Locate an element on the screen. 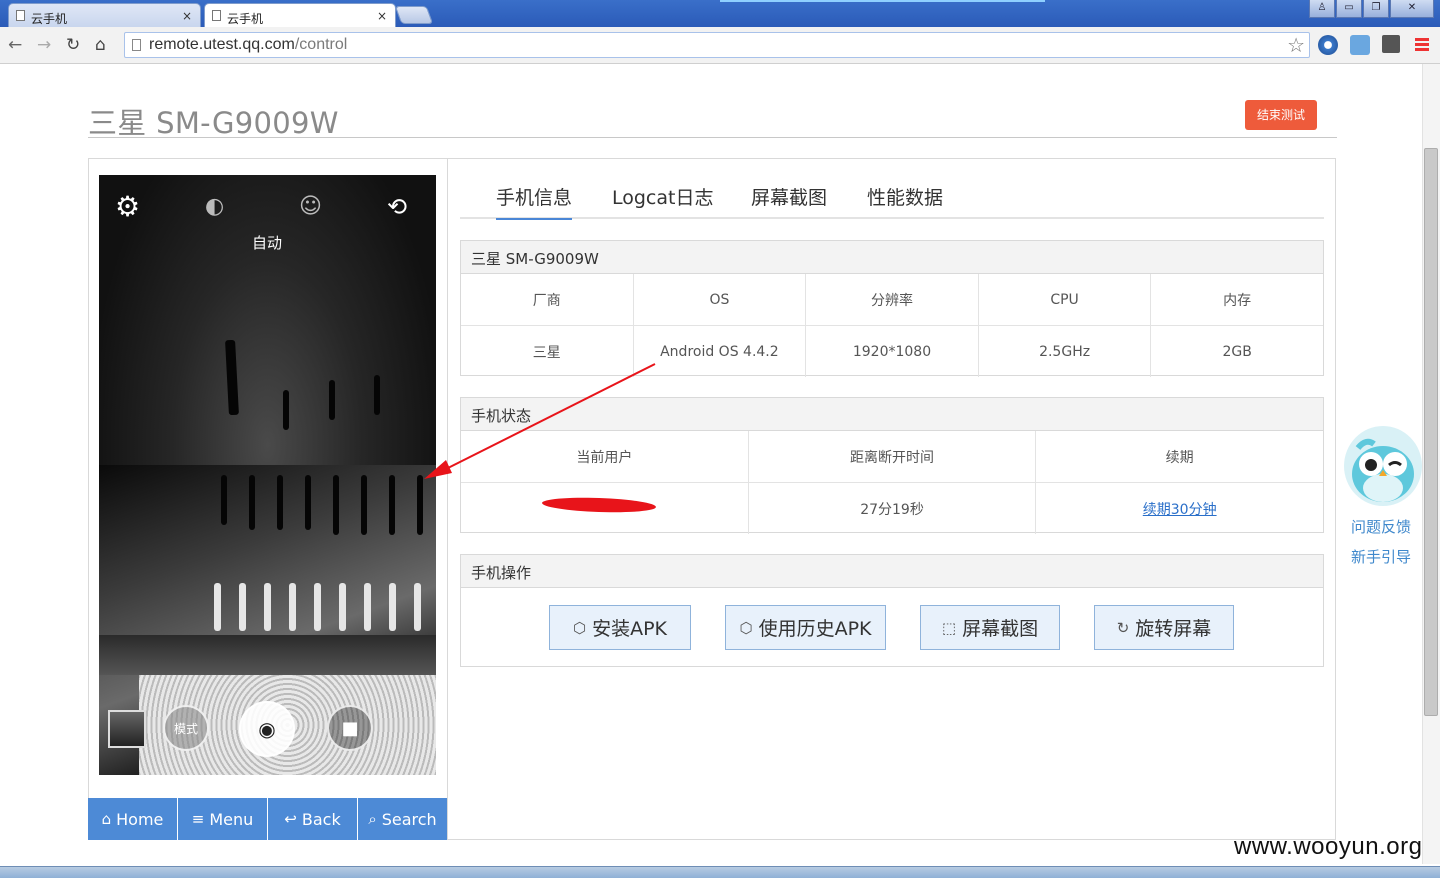 The width and height of the screenshot is (1440, 878). minimize-button: ▭ is located at coordinates (1349, 9).